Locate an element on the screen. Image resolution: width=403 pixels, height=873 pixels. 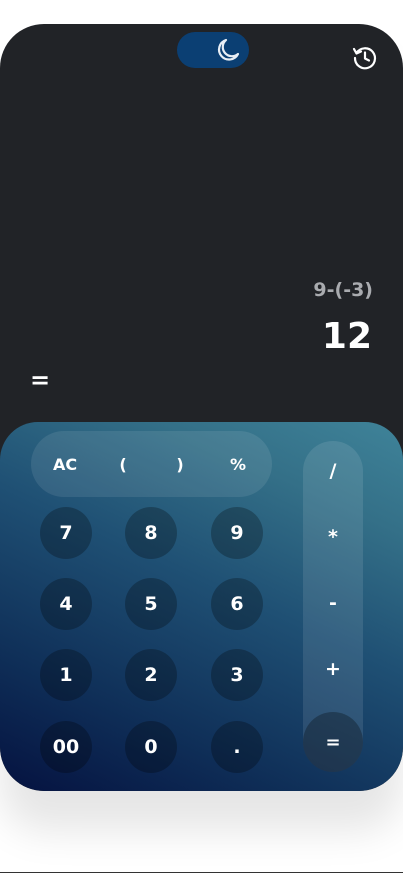
equals-indicator: = is located at coordinates (40, 380).